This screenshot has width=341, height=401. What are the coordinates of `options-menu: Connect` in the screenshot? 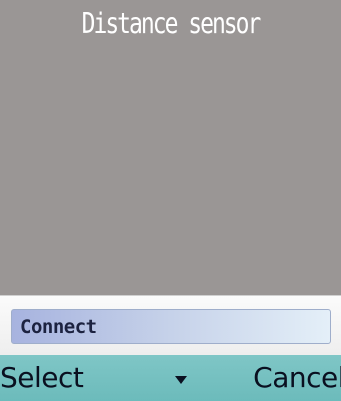 It's located at (170, 325).